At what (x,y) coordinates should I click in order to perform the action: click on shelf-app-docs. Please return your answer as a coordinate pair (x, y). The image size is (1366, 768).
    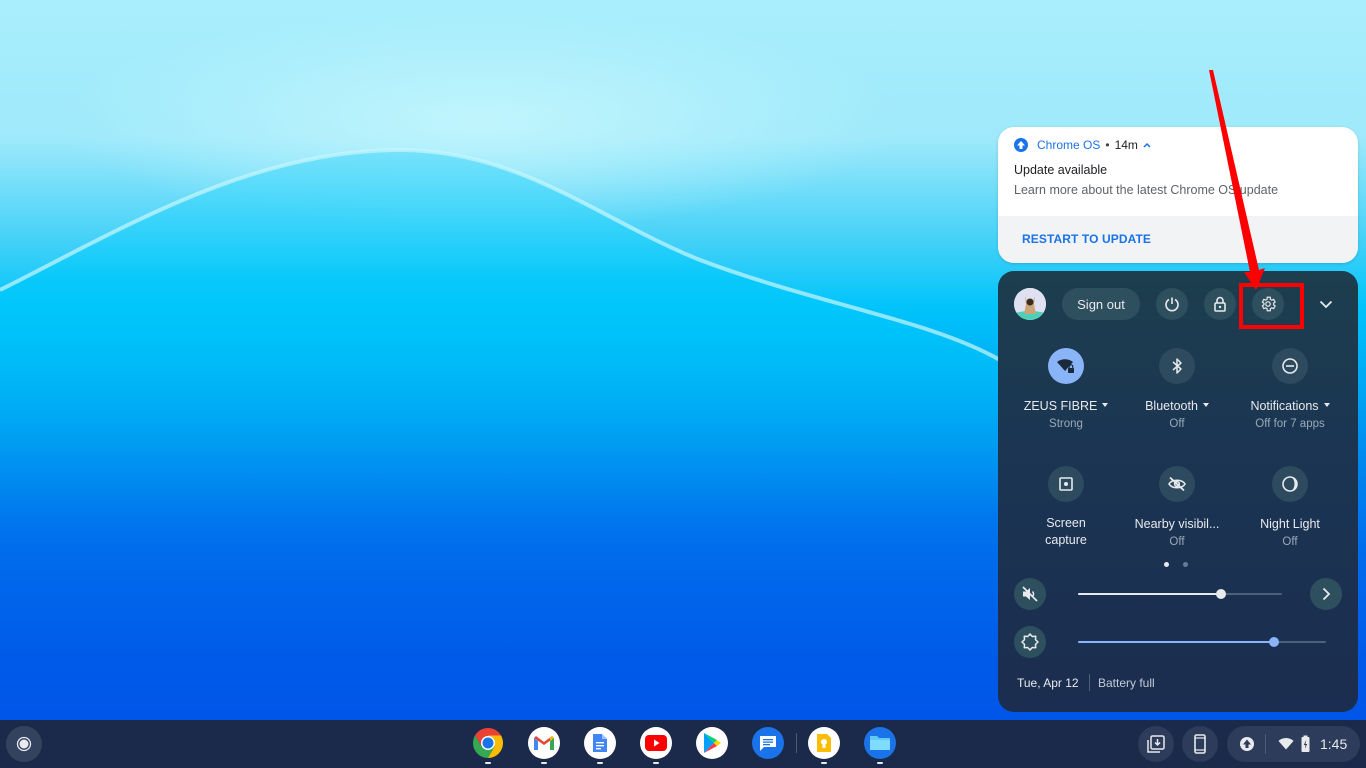
    Looking at the image, I should click on (600, 743).